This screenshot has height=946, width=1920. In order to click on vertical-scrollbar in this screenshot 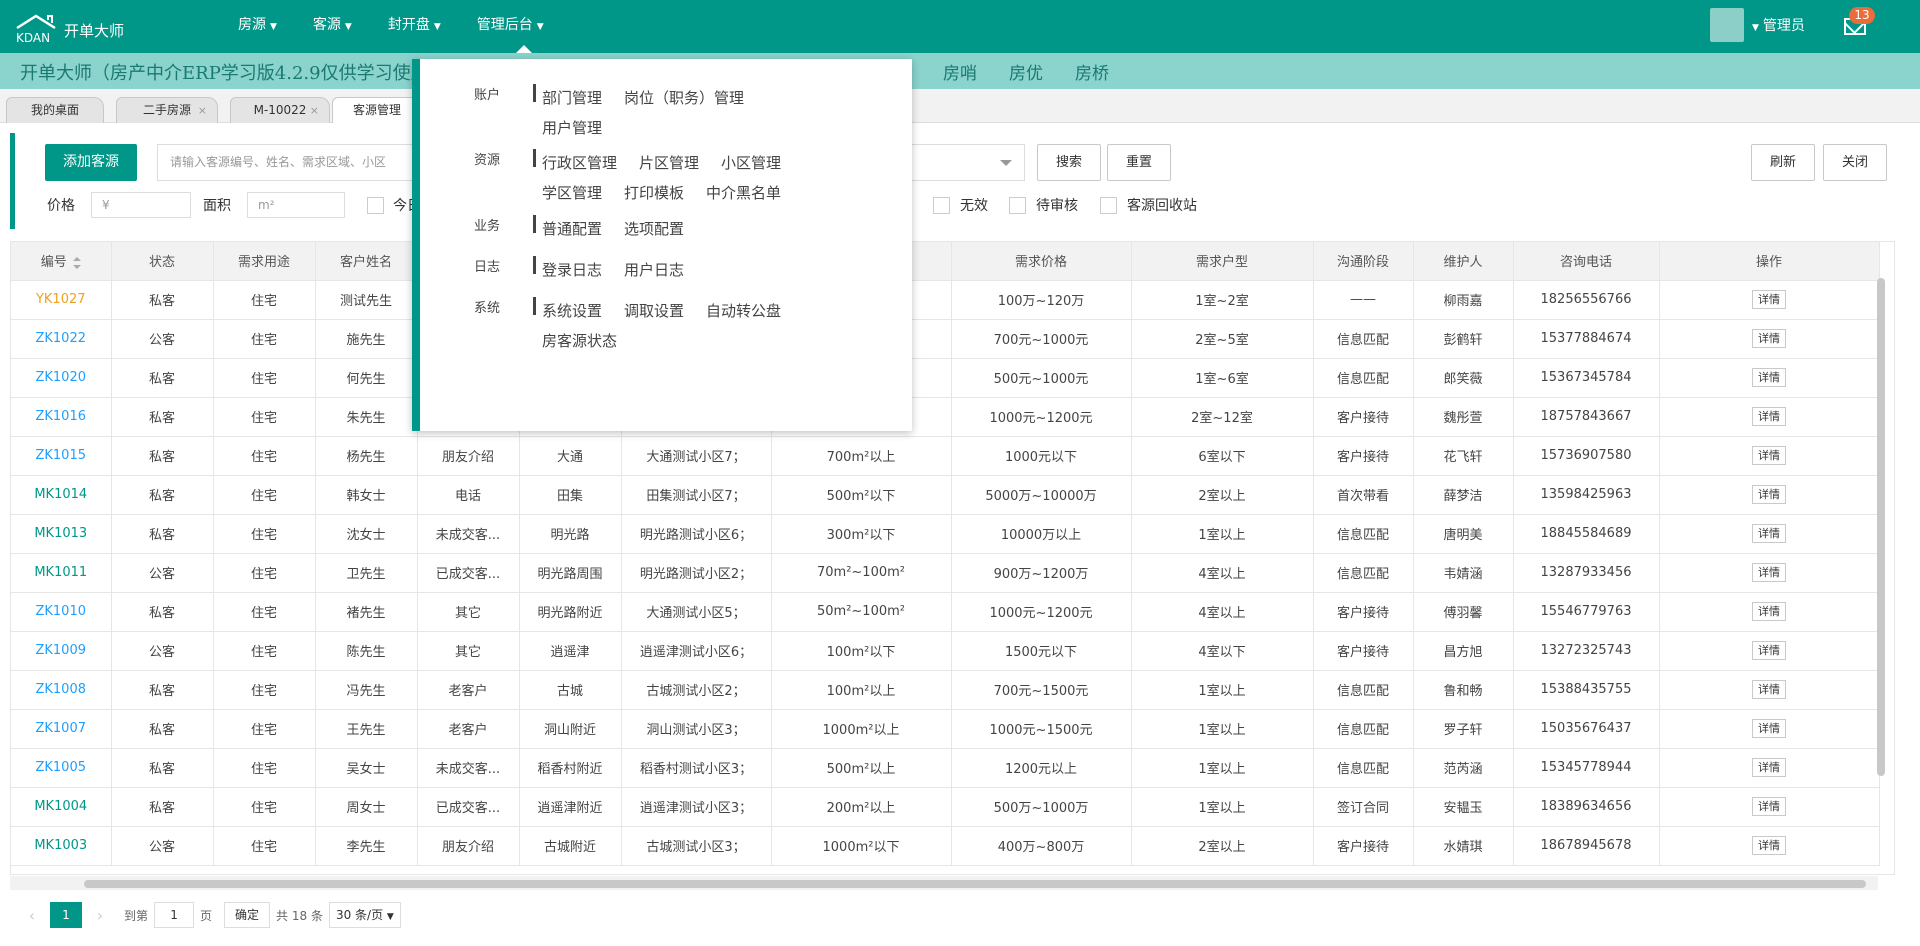, I will do `click(1881, 527)`.